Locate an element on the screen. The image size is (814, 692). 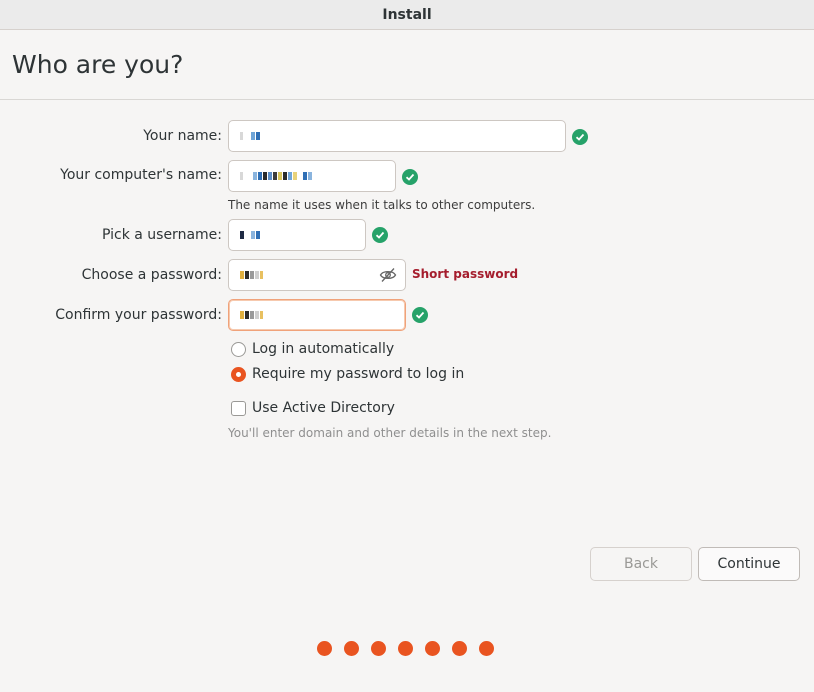
progress-dots is located at coordinates (411, 648).